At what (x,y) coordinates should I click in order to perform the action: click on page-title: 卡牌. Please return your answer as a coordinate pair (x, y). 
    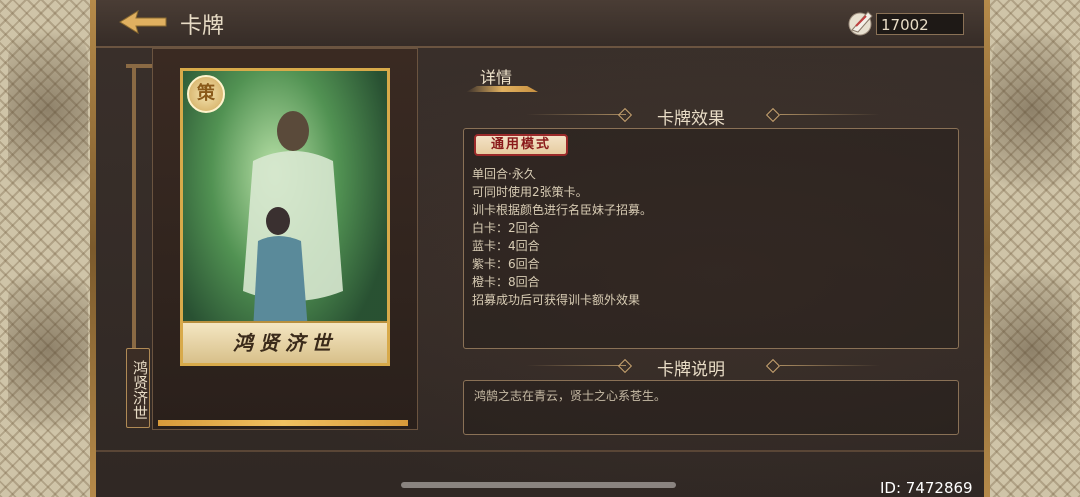
    Looking at the image, I should click on (202, 26).